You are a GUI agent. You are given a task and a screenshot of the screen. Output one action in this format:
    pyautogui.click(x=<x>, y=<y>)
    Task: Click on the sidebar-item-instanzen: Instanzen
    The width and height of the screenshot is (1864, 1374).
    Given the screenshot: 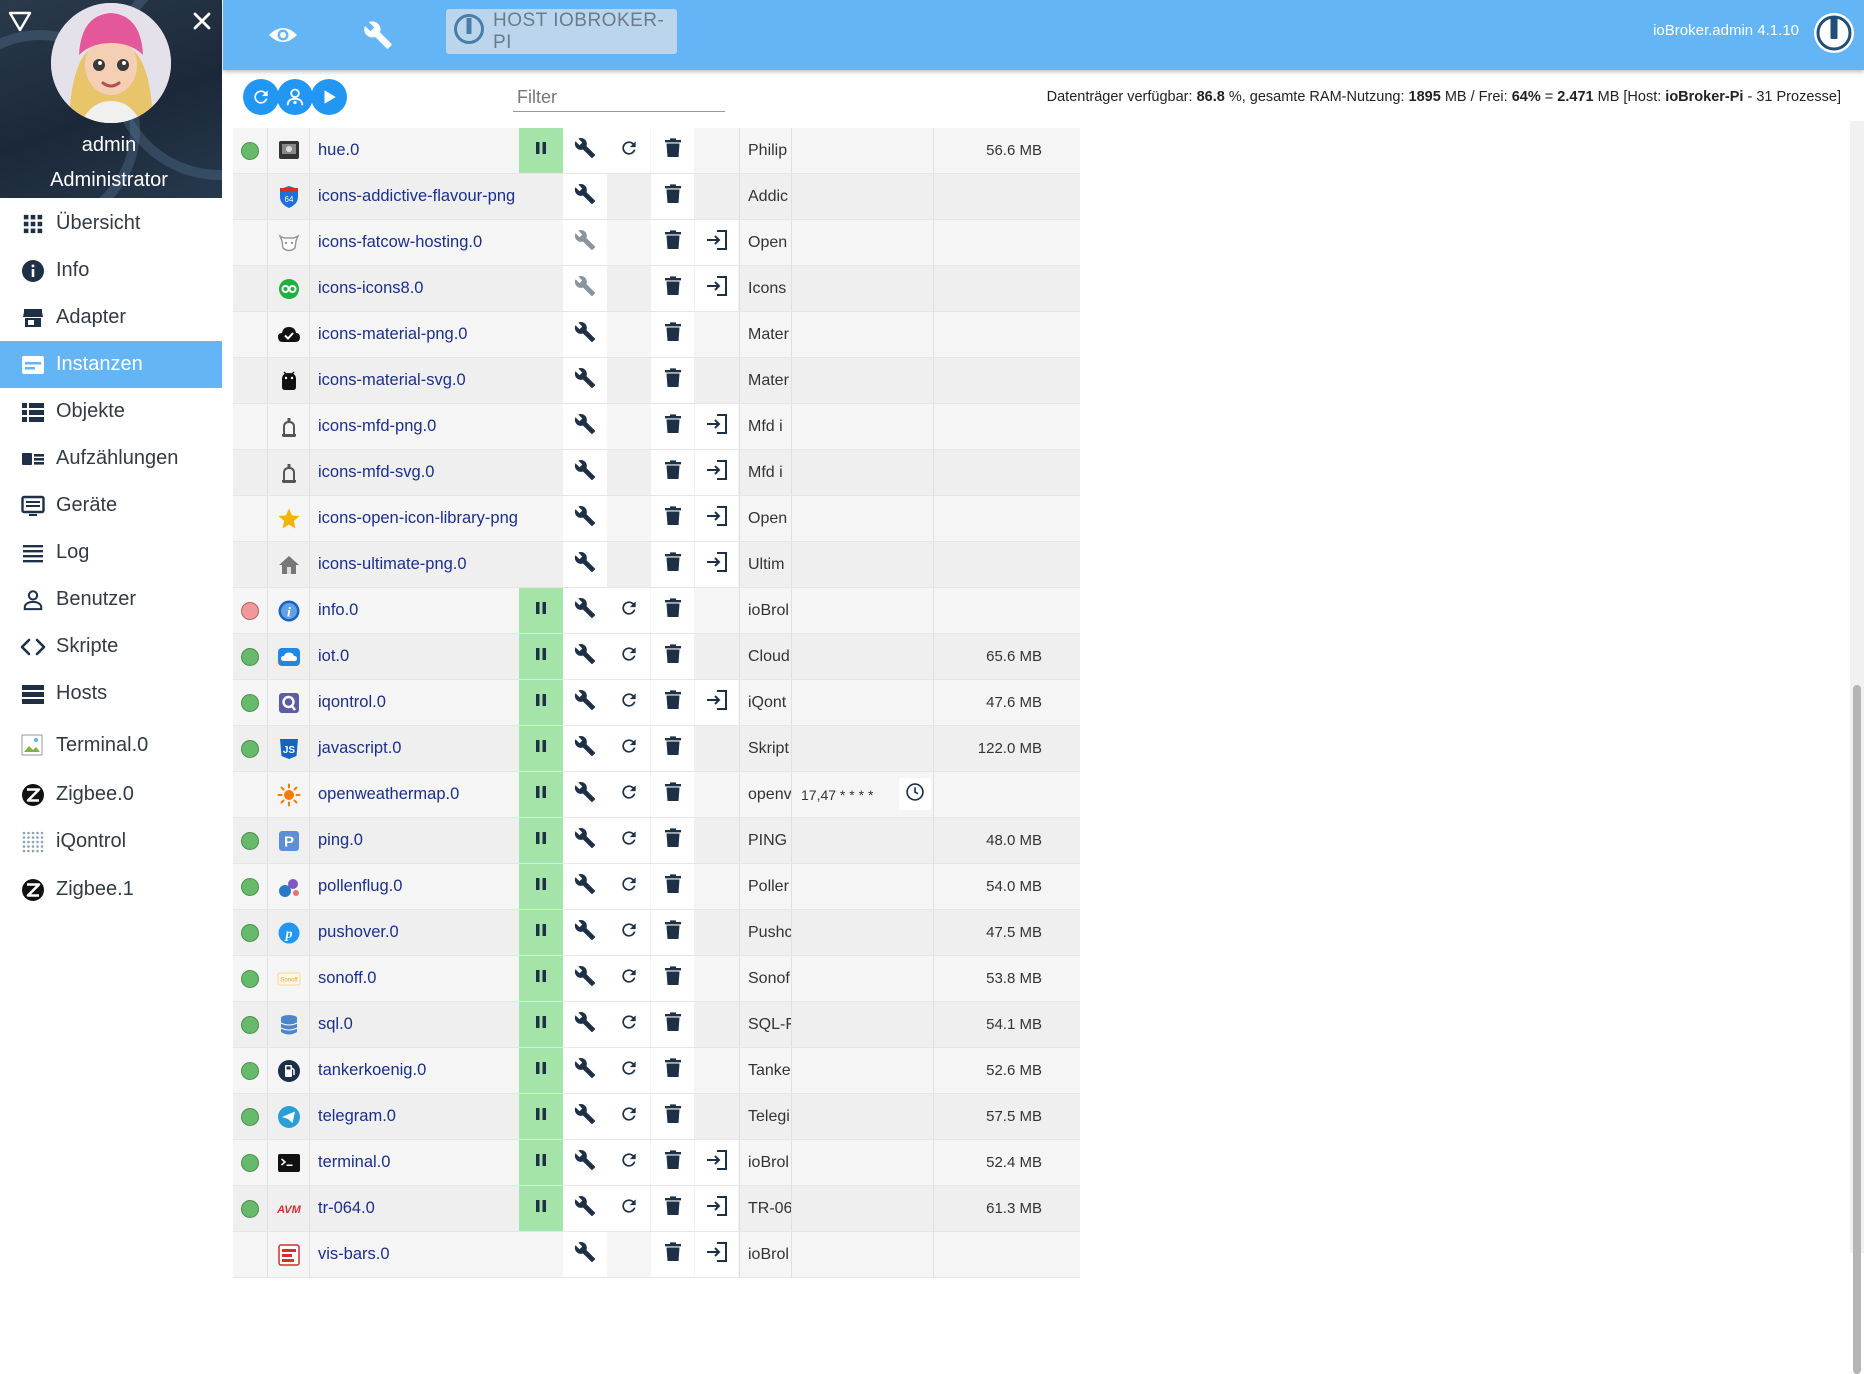 What is the action you would take?
    pyautogui.click(x=111, y=364)
    